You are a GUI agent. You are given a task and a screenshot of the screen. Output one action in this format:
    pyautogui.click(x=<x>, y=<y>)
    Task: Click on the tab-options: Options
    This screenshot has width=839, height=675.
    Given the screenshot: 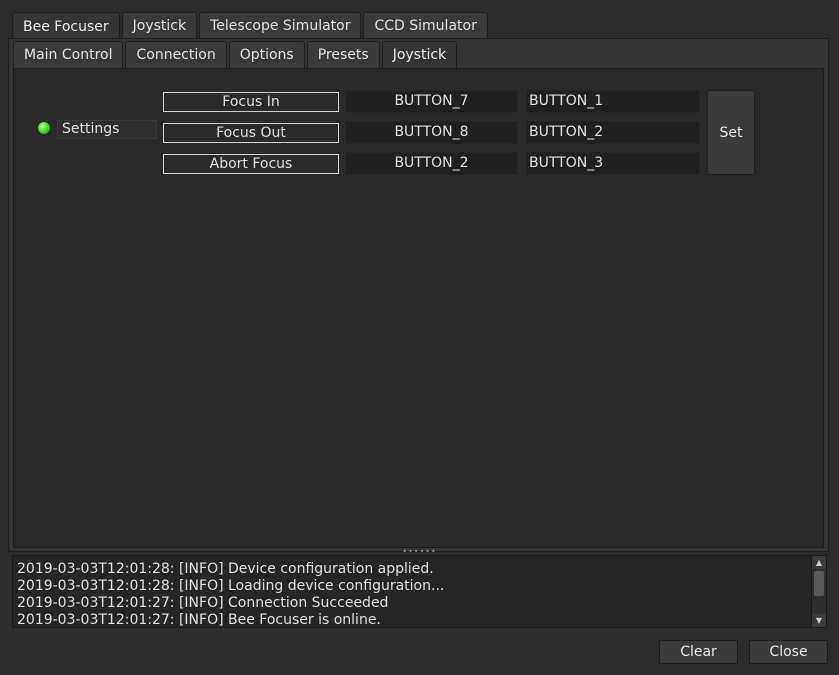 What is the action you would take?
    pyautogui.click(x=266, y=54)
    